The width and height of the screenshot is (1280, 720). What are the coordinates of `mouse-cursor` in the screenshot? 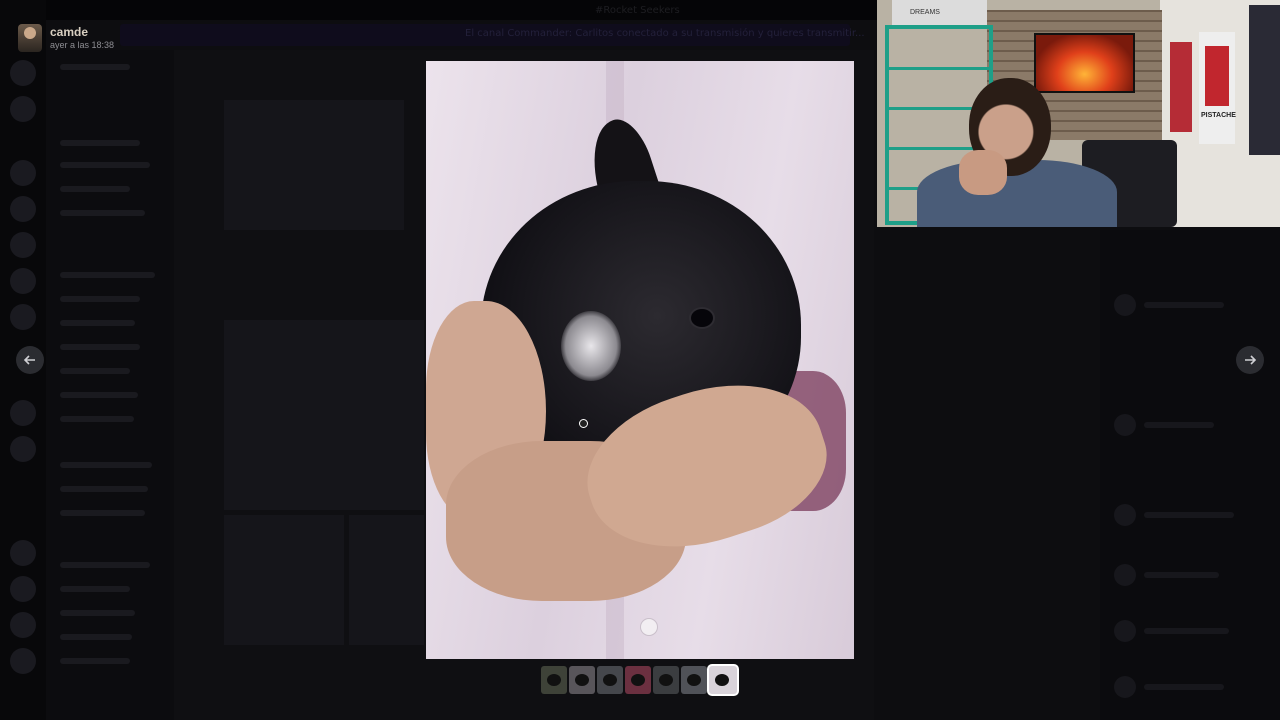 It's located at (583, 423).